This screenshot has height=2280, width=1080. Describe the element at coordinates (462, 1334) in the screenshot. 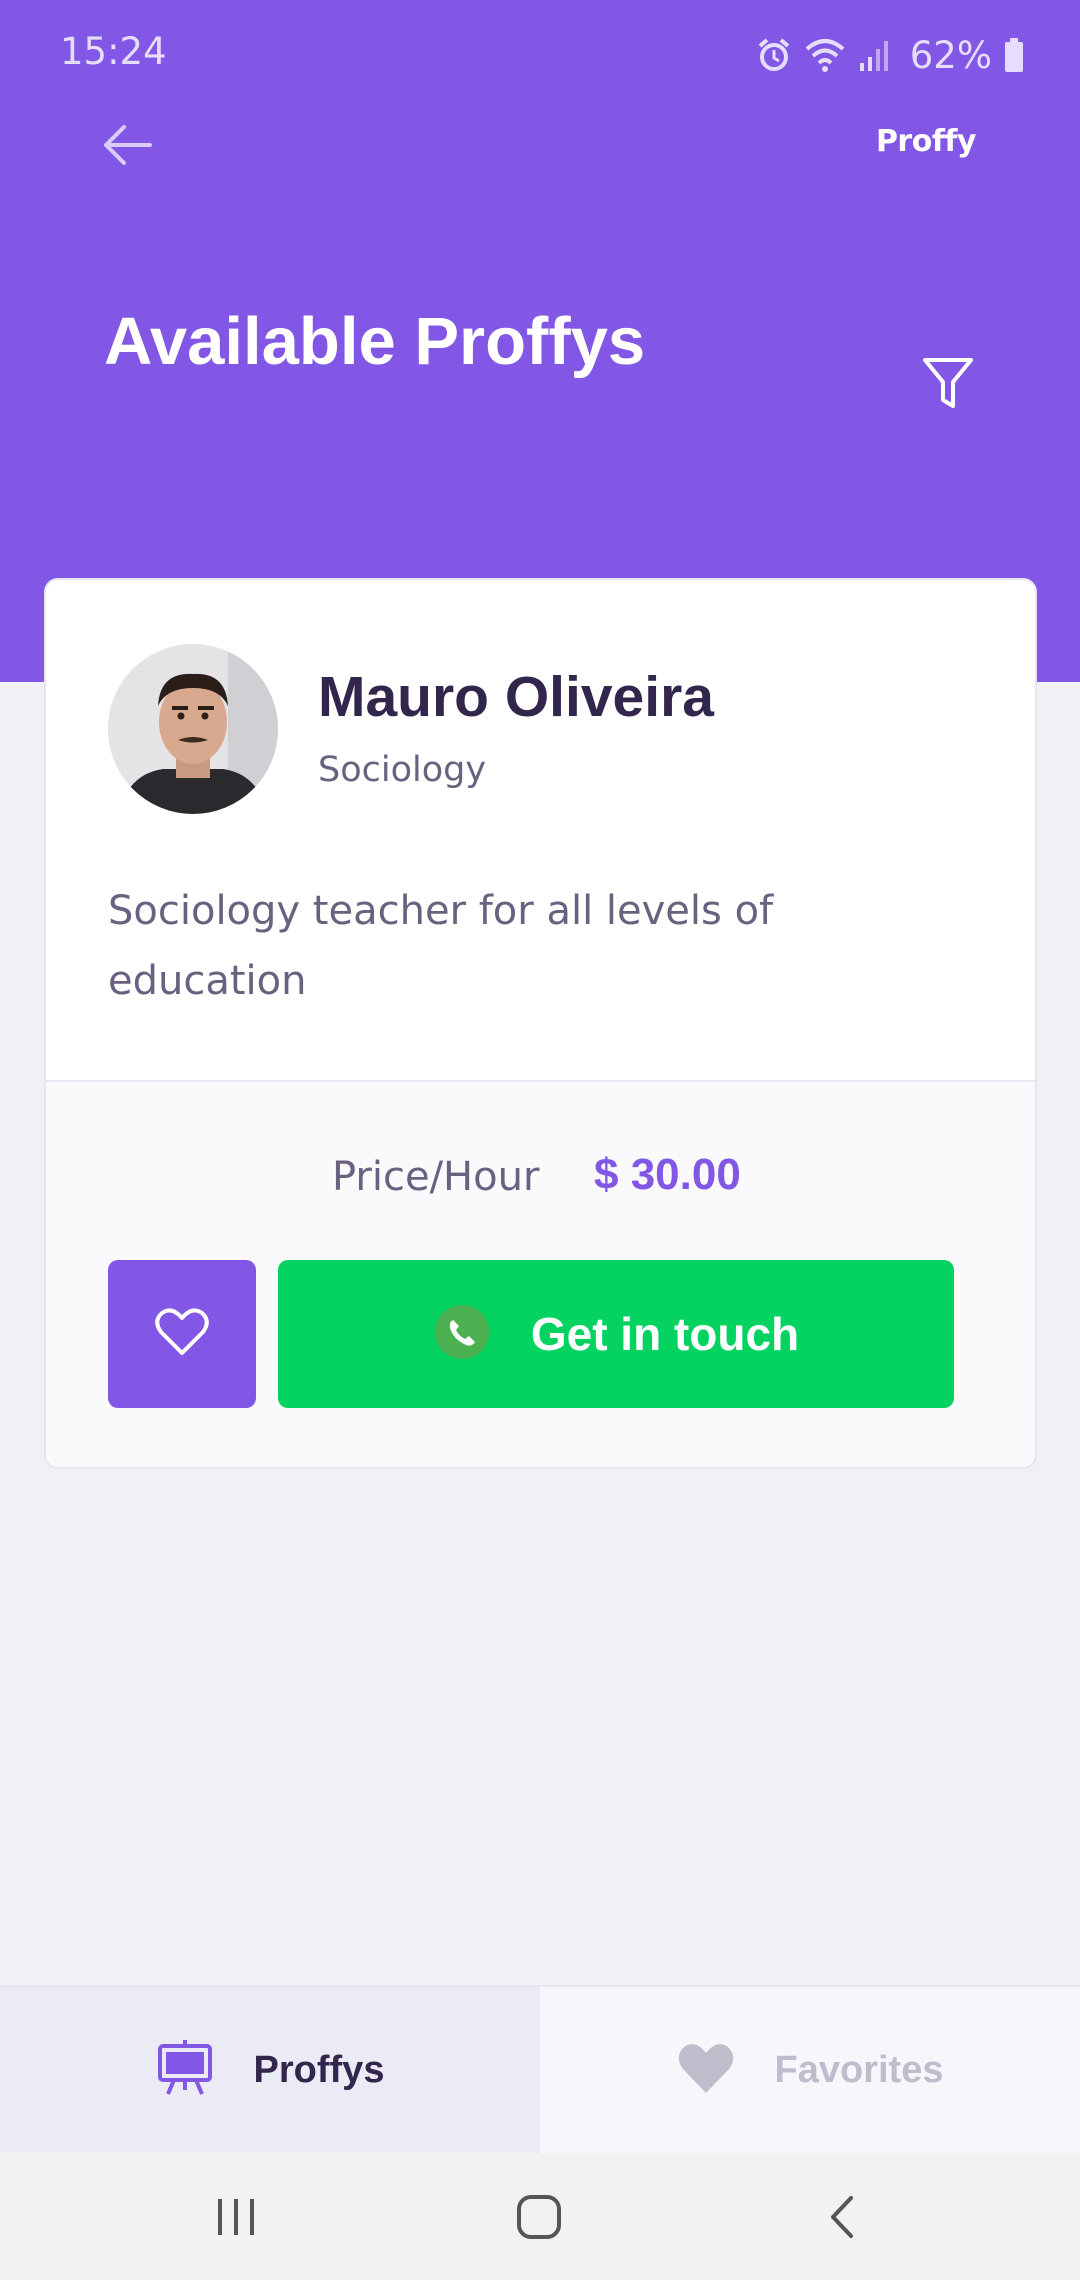

I see `whatsapp-icon` at that location.